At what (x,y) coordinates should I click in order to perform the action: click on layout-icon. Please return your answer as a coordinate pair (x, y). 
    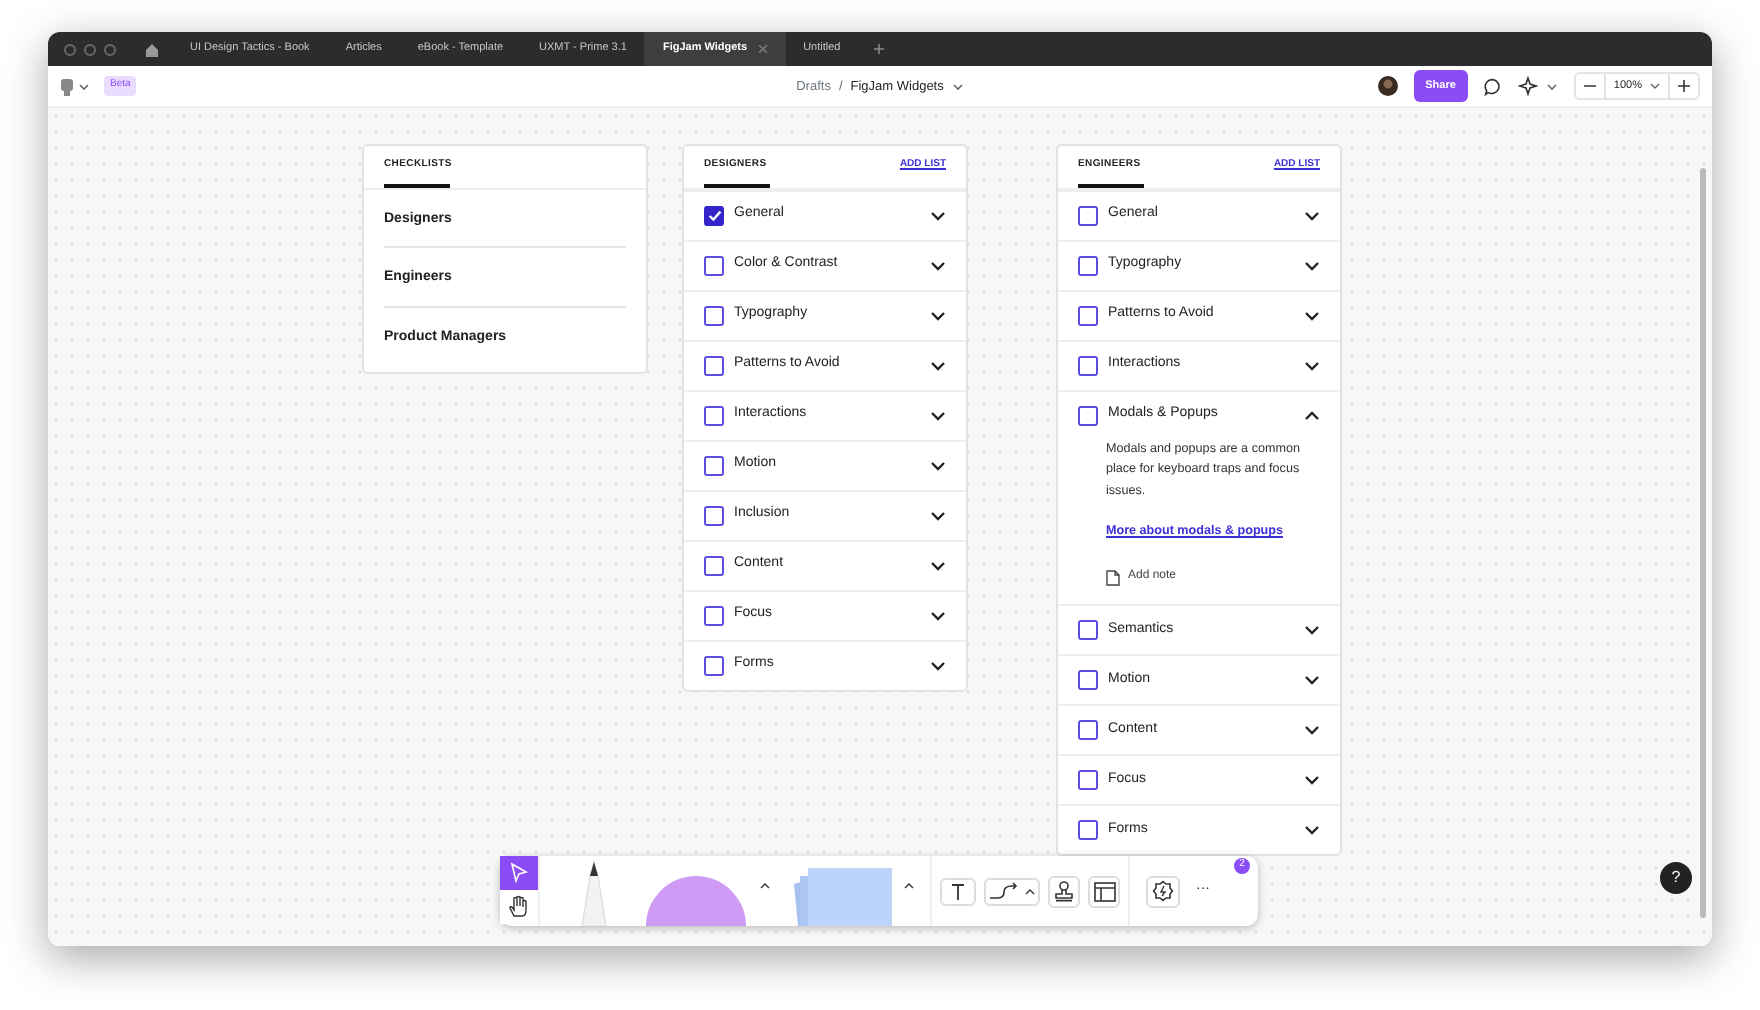
    Looking at the image, I should click on (1104, 891).